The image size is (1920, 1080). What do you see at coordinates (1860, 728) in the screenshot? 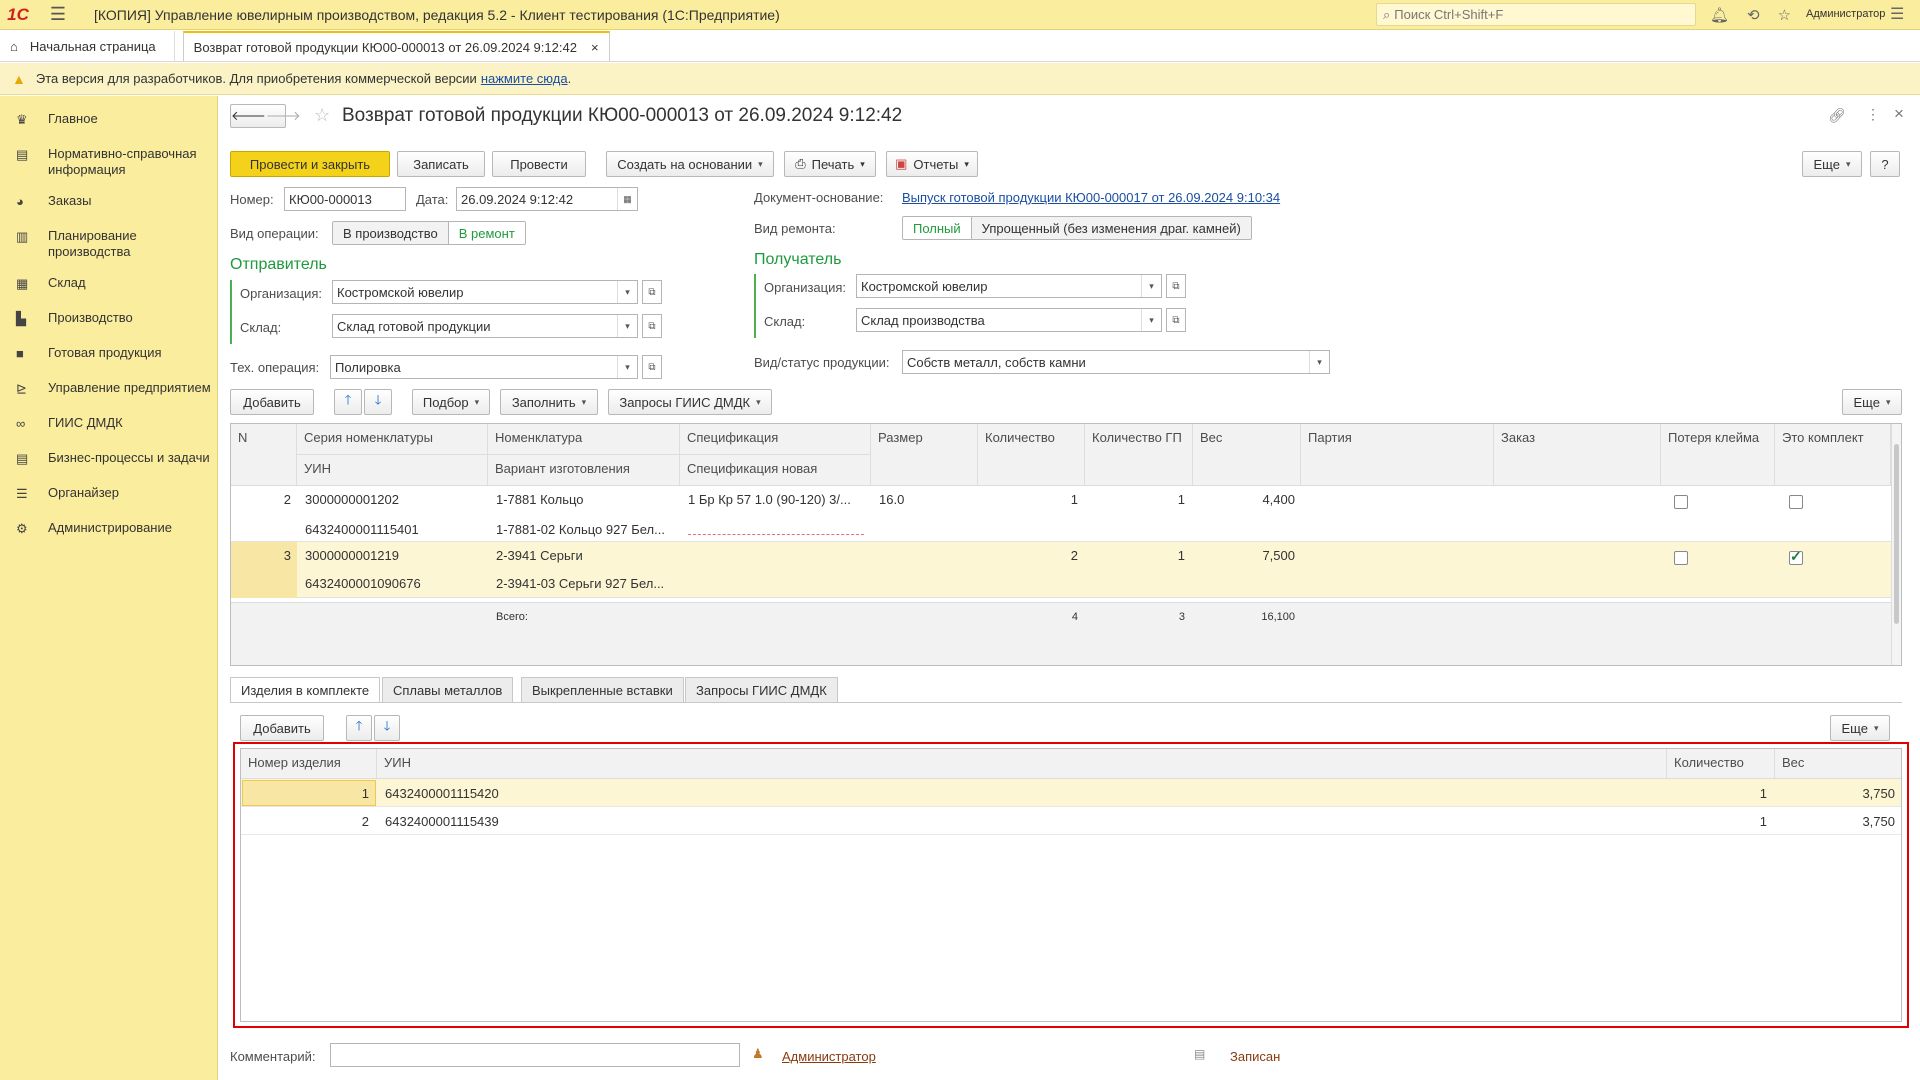
I see `sub-more-button: Еще` at bounding box center [1860, 728].